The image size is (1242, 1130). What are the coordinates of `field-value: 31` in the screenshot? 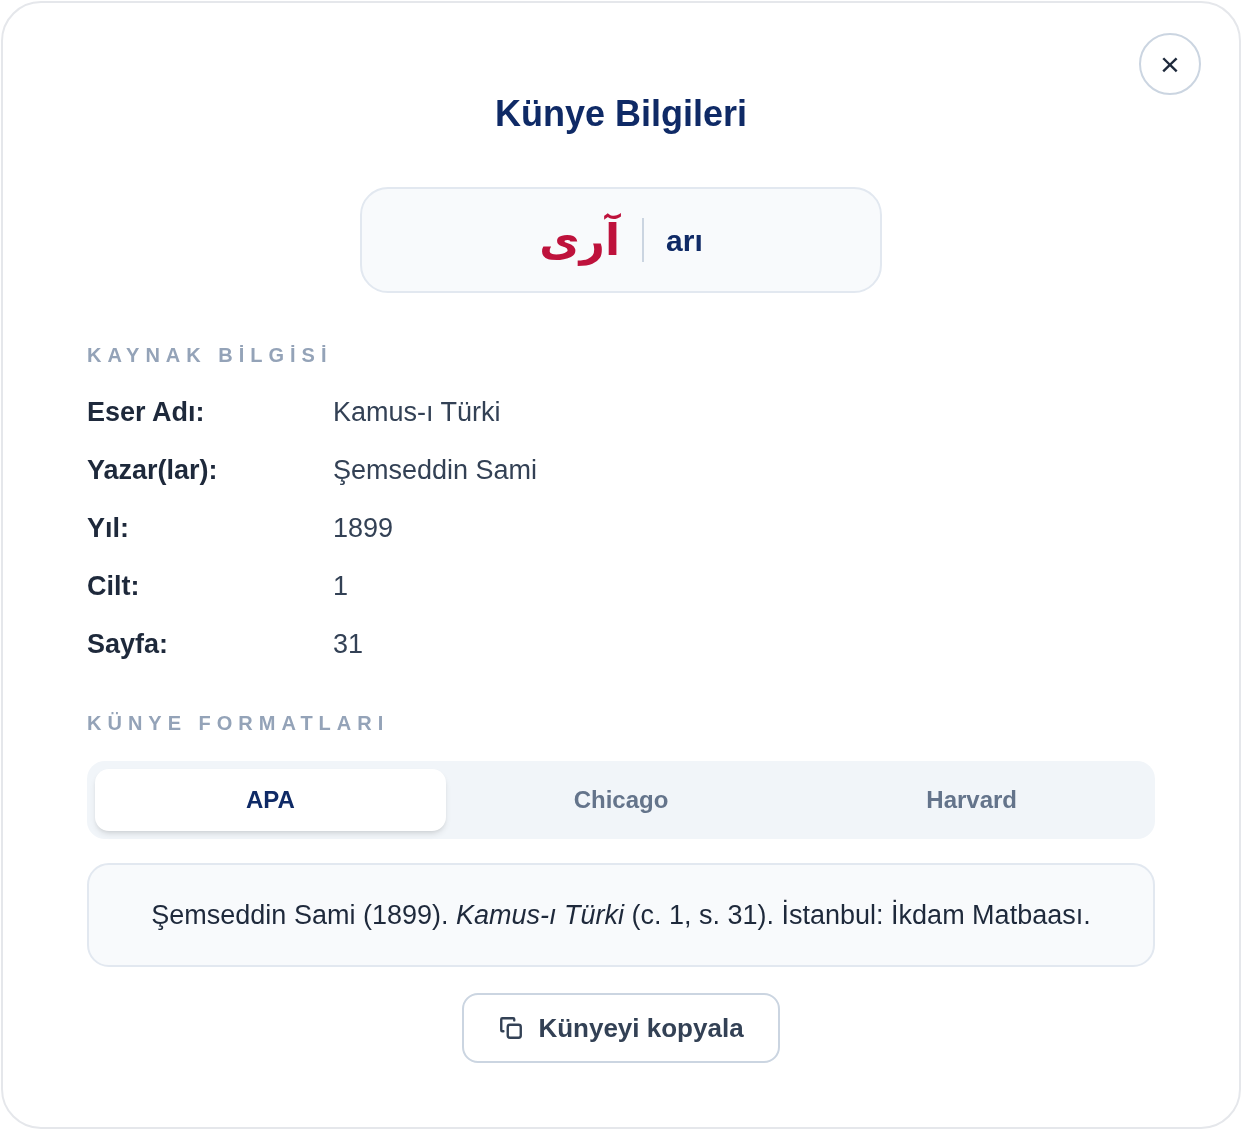 It's located at (348, 644).